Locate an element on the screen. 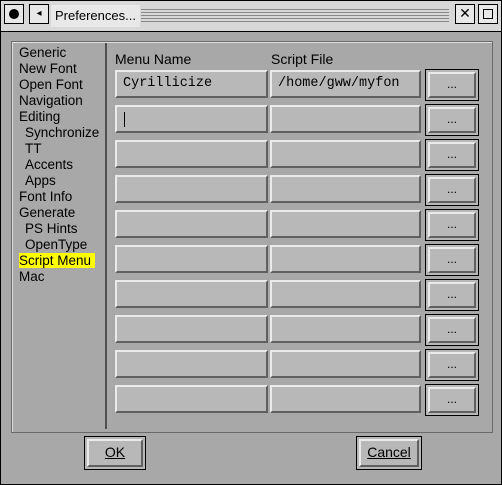 The height and width of the screenshot is (485, 502). window-menu-icon is located at coordinates (14, 14).